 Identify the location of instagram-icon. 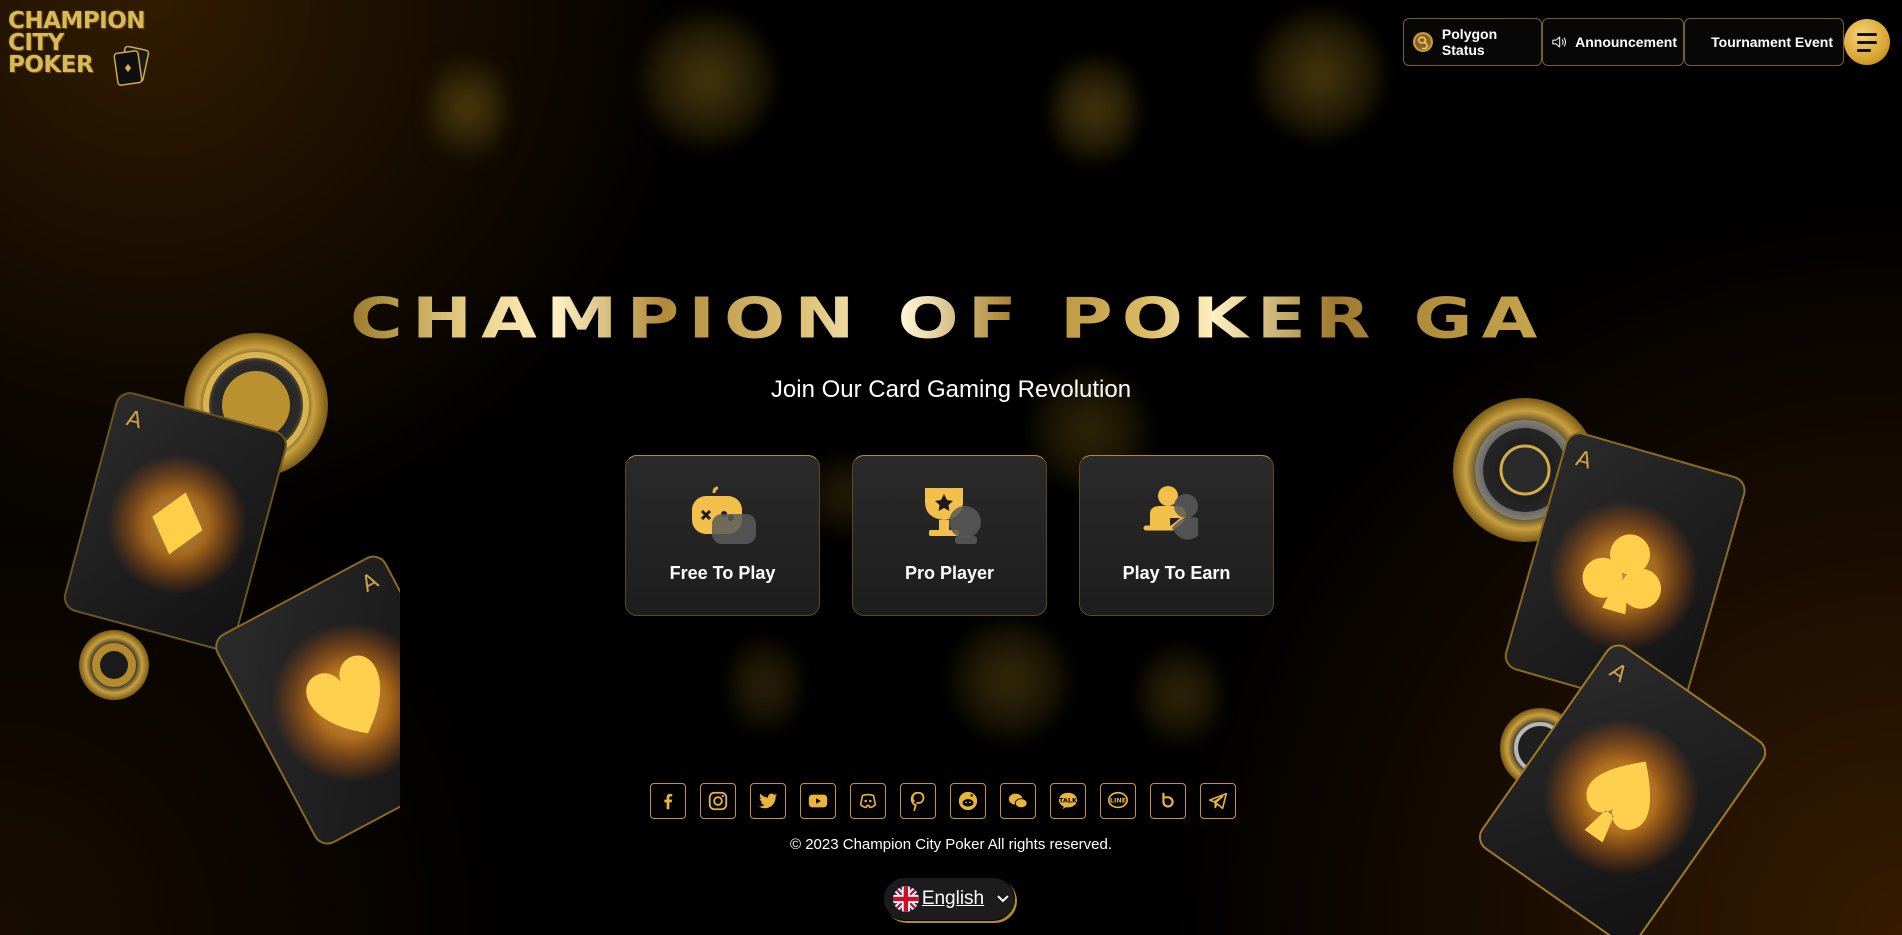
(718, 801).